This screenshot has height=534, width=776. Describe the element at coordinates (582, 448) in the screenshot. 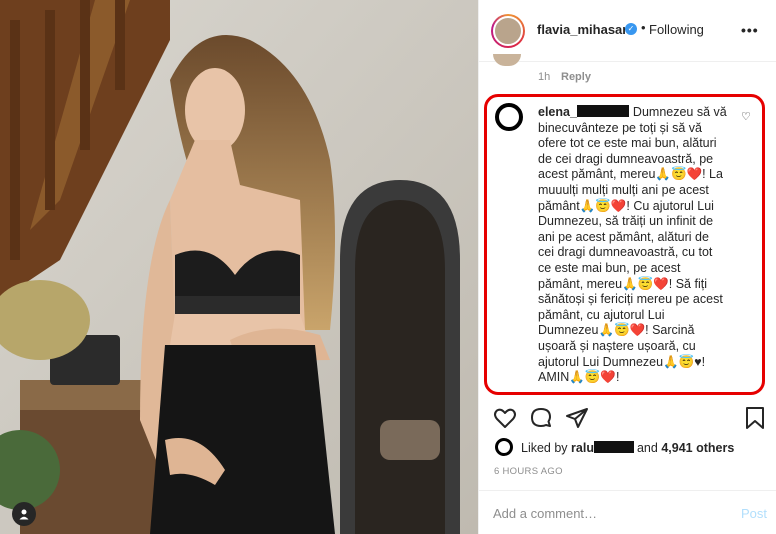

I see `liker-username: ralu` at that location.